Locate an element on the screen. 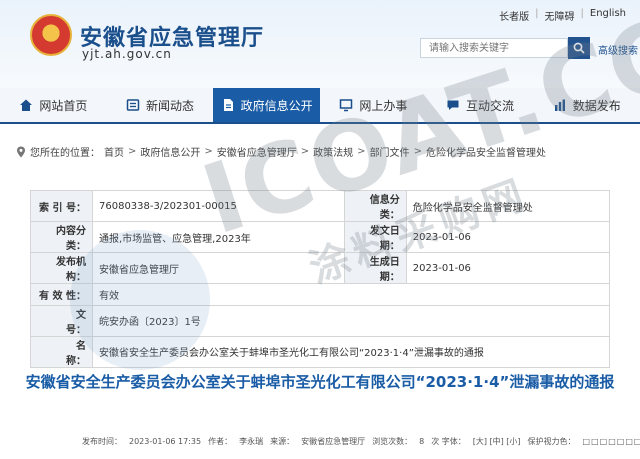  nav-item-label: 政府信息公开 is located at coordinates (276, 105).